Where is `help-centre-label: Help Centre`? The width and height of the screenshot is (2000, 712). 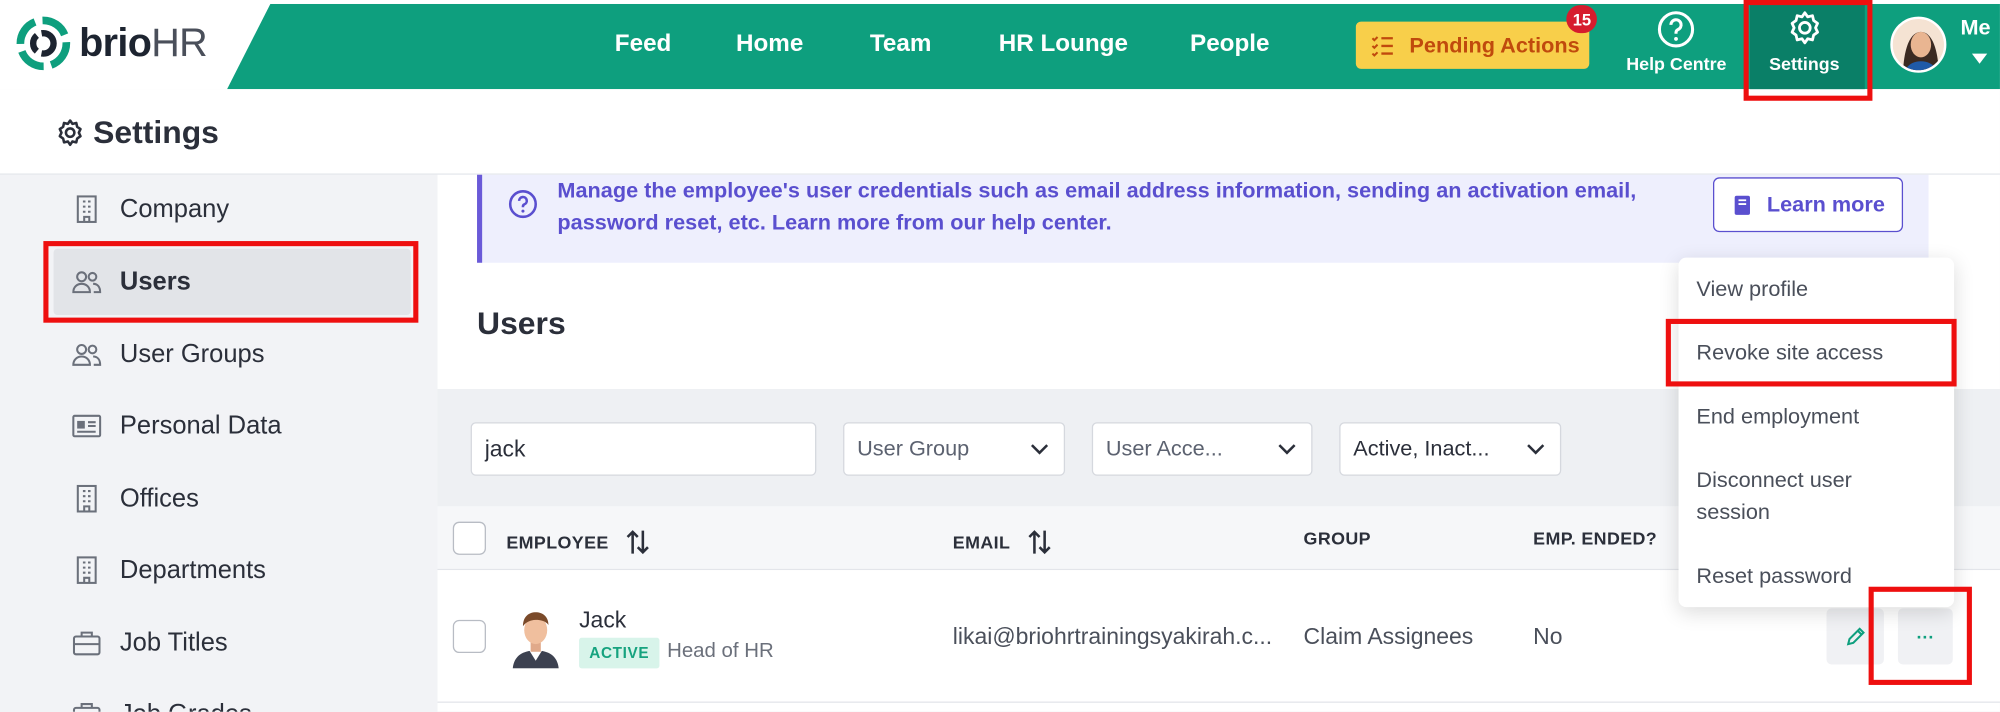 help-centre-label: Help Centre is located at coordinates (1676, 63).